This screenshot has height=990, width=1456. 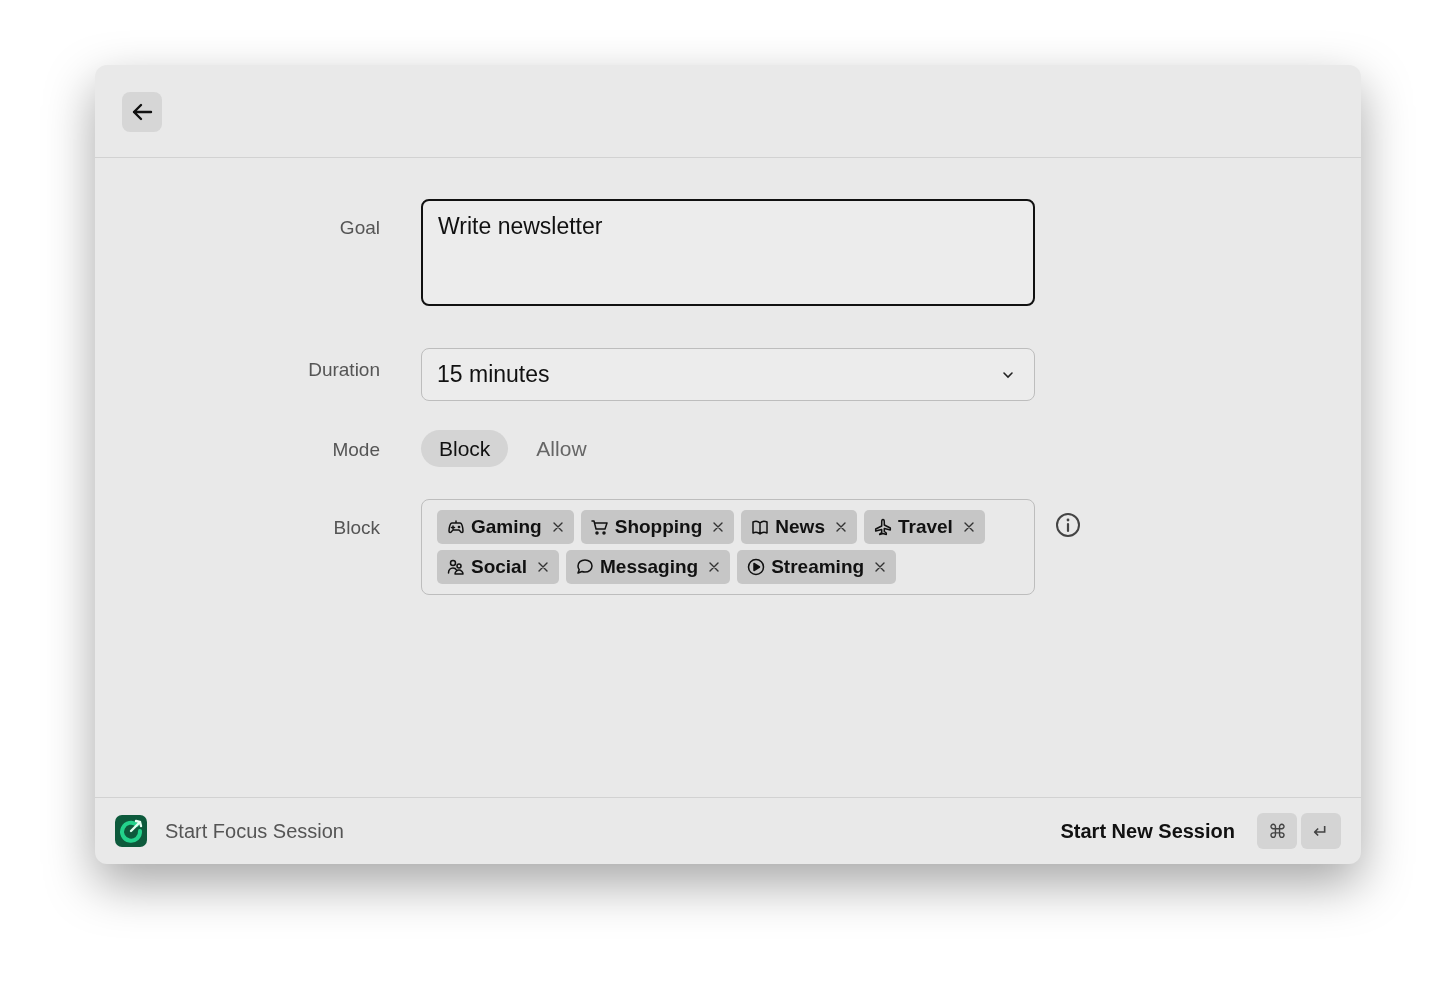 I want to click on app-logo-icon, so click(x=131, y=831).